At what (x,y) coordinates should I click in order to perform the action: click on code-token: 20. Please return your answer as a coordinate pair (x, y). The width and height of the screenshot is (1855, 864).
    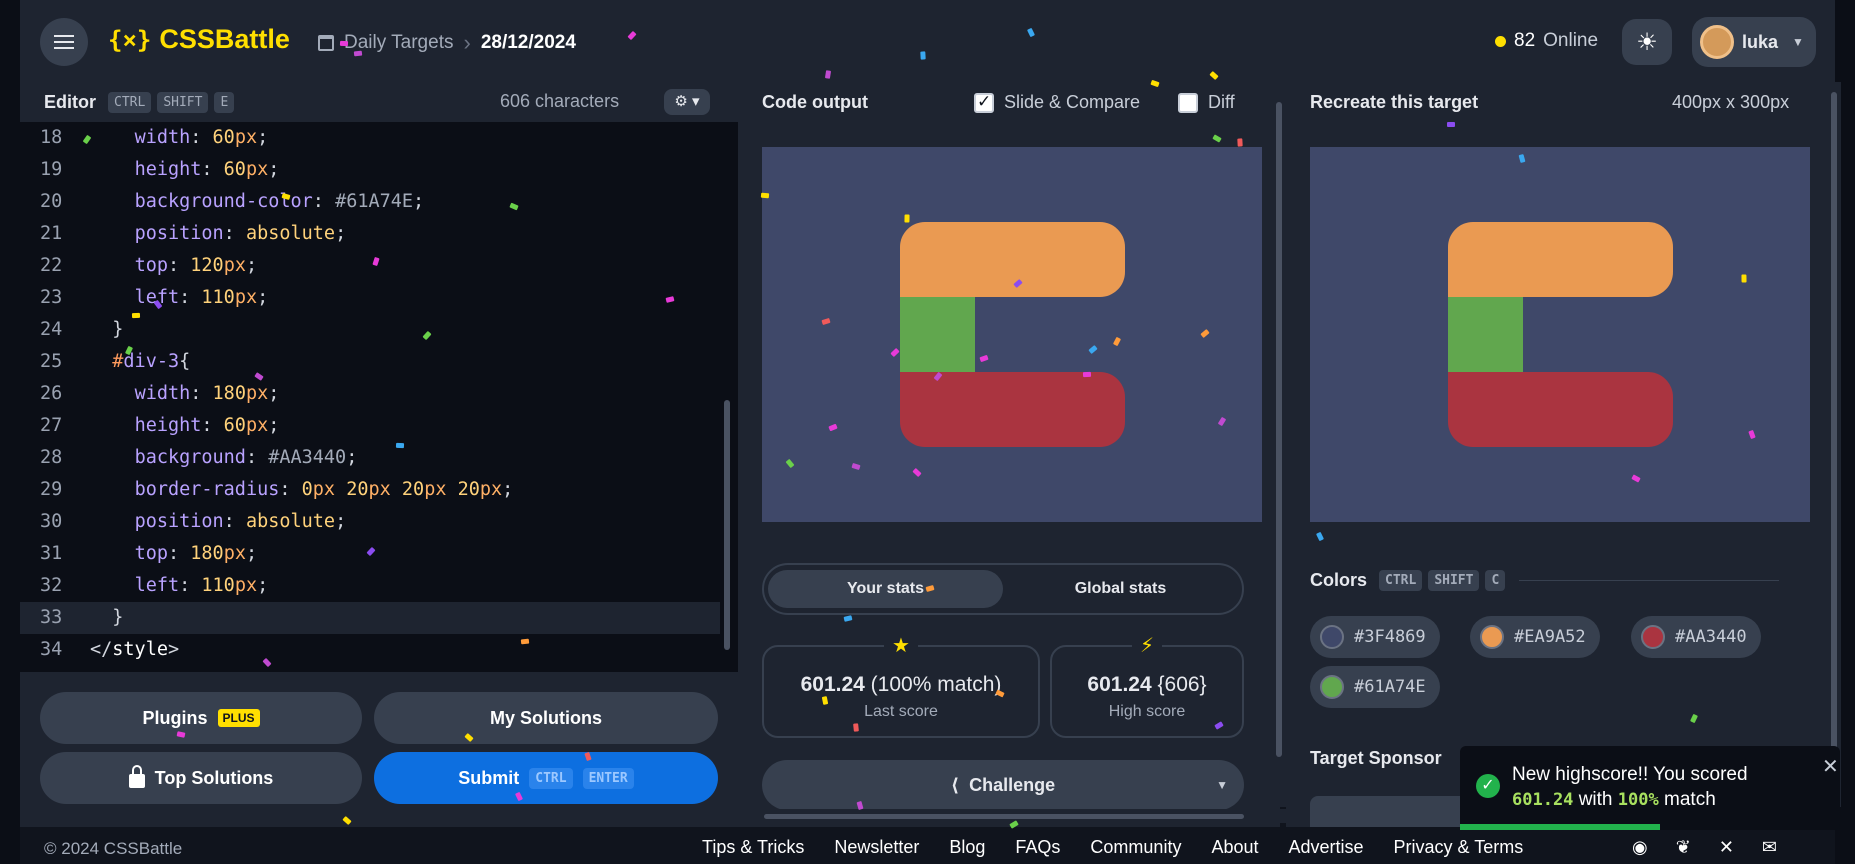
    Looking at the image, I should click on (357, 489).